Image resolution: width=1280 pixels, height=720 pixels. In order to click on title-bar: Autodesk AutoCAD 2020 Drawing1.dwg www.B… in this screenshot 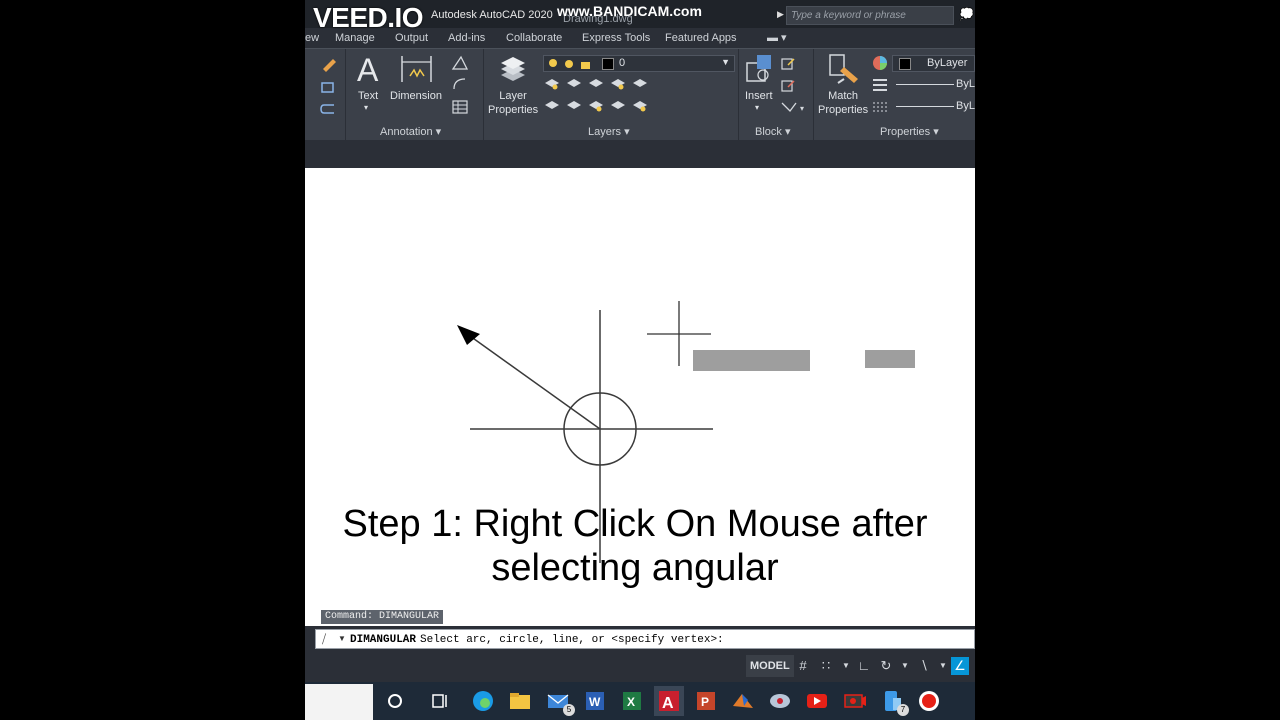, I will do `click(640, 16)`.